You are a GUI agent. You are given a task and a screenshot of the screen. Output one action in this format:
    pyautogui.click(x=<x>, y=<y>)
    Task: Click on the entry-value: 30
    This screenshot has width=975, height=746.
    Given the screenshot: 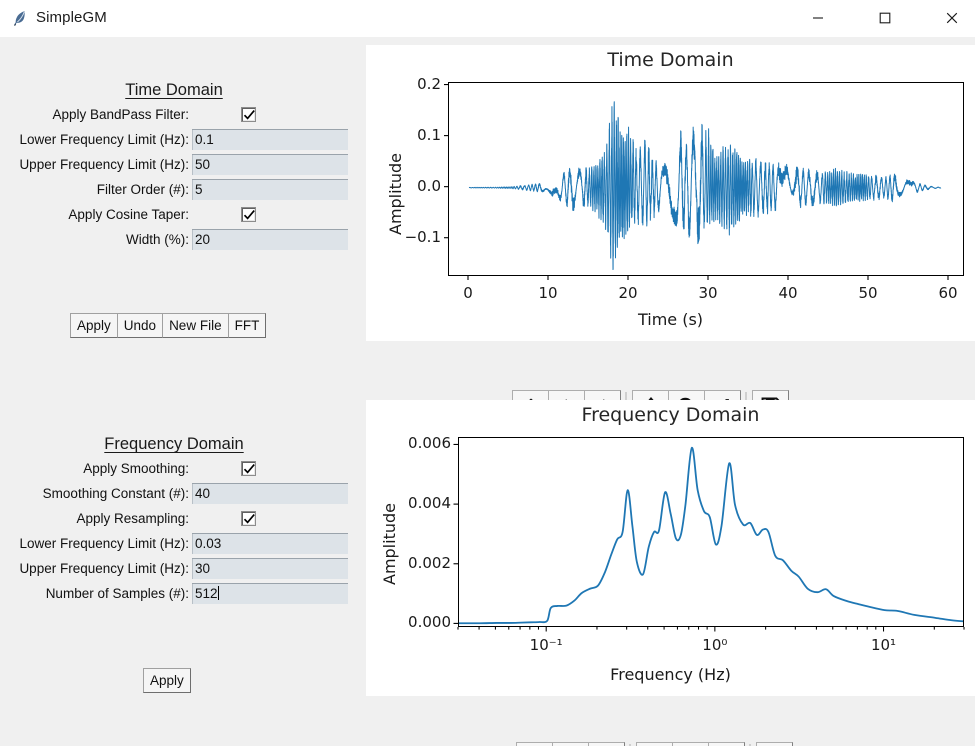 What is the action you would take?
    pyautogui.click(x=203, y=568)
    